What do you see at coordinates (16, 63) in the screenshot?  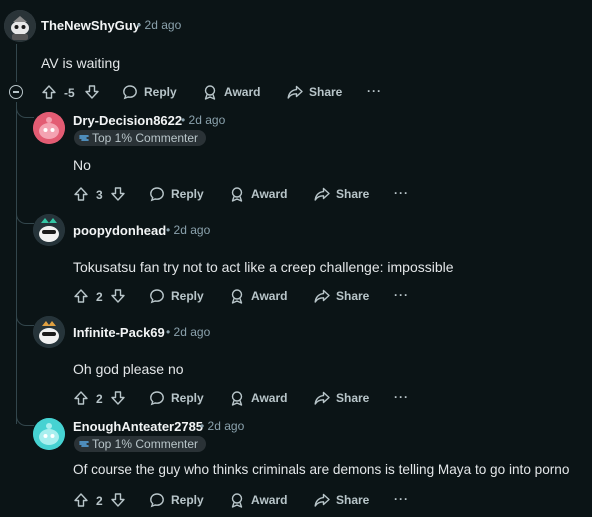 I see `thread-line-parent` at bounding box center [16, 63].